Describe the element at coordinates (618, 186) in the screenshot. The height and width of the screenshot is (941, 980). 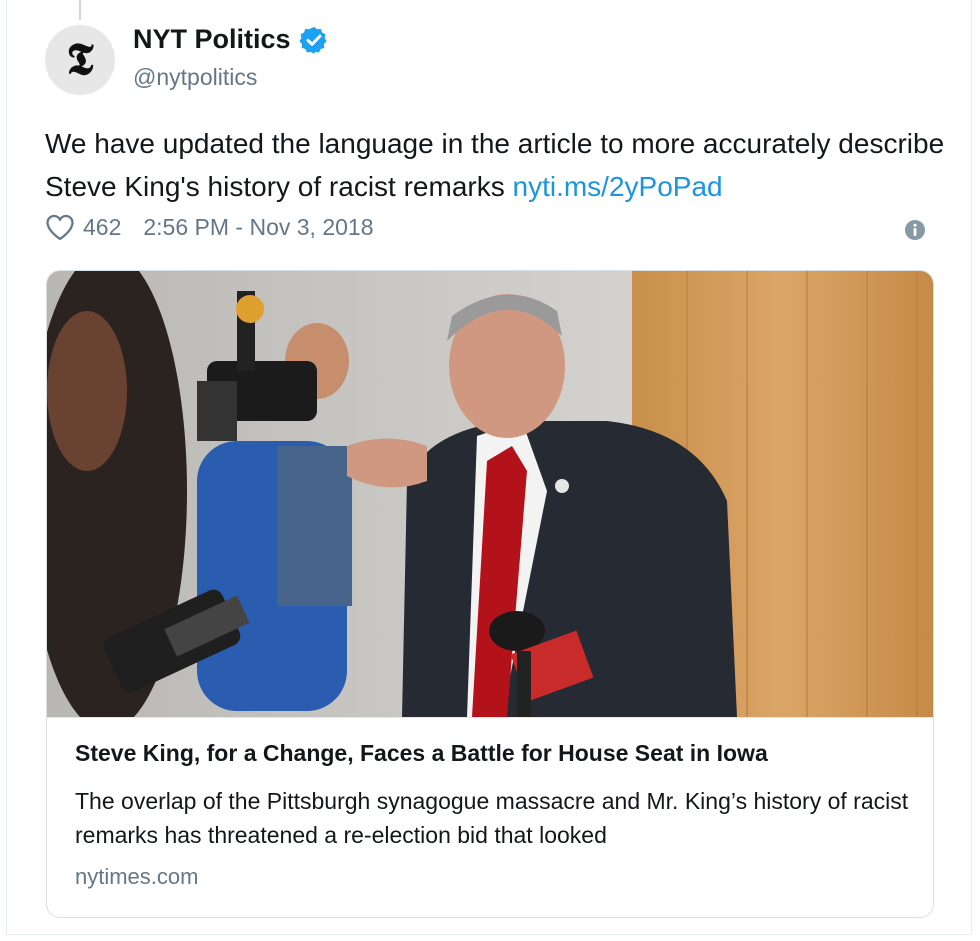
I see `tweet-link: nyti.ms/2yPoPad` at that location.